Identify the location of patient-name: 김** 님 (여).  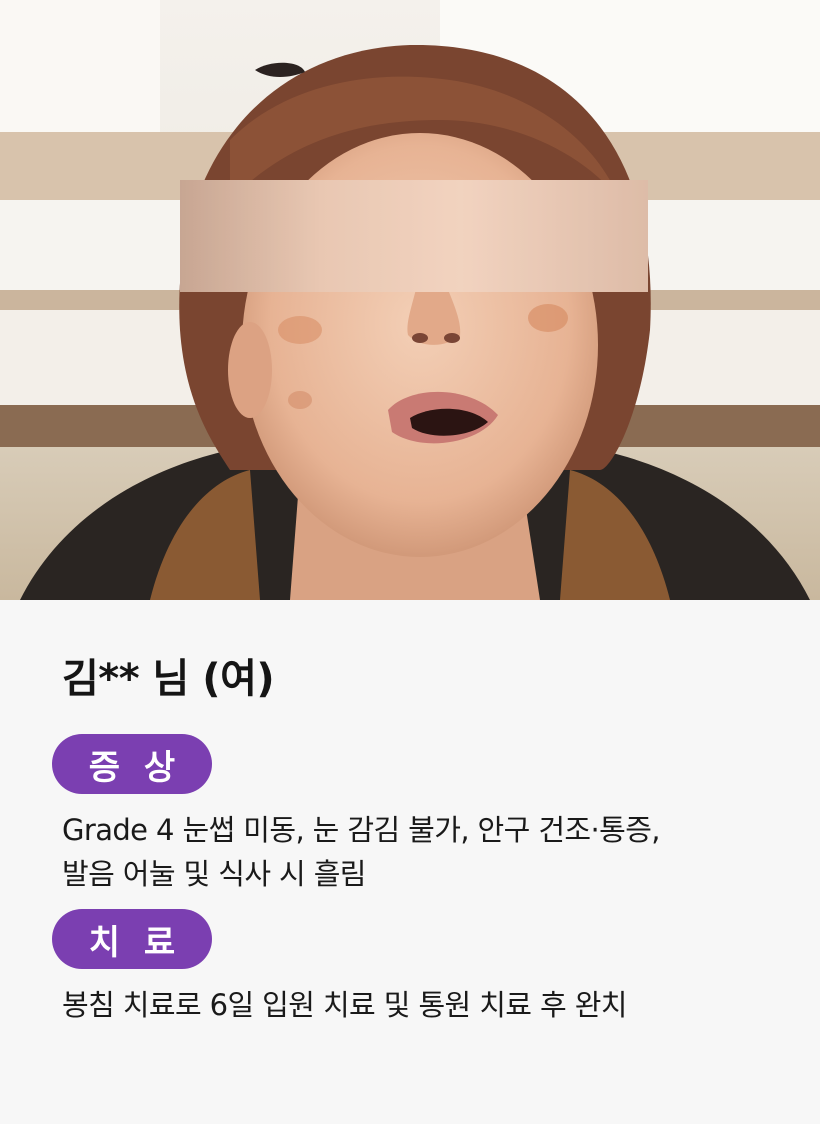
(168, 679).